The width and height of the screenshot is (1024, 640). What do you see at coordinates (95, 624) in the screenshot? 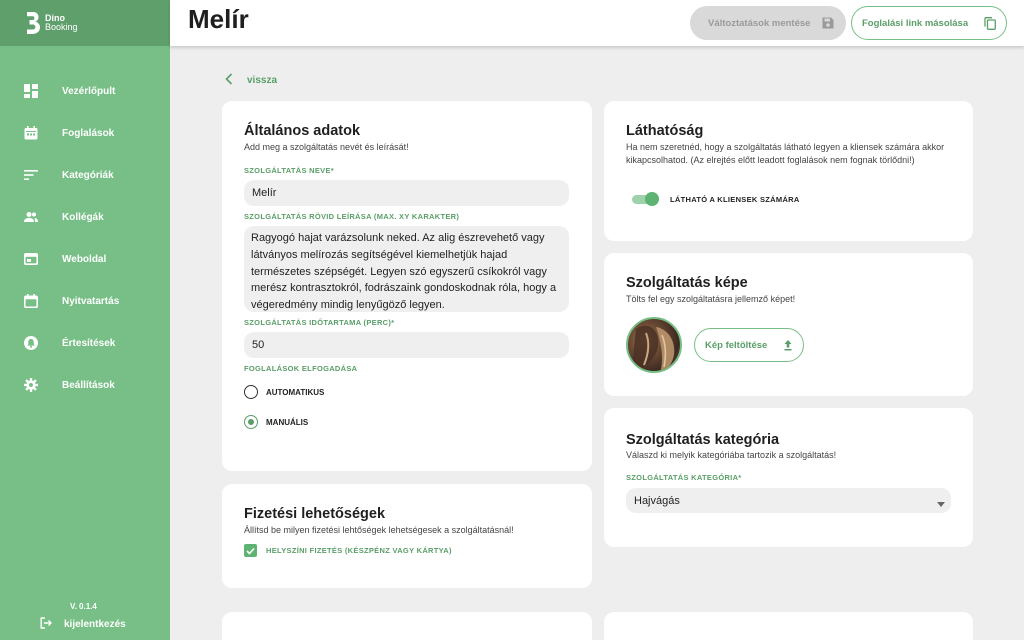
I see `logout-label: kijelentkezés` at bounding box center [95, 624].